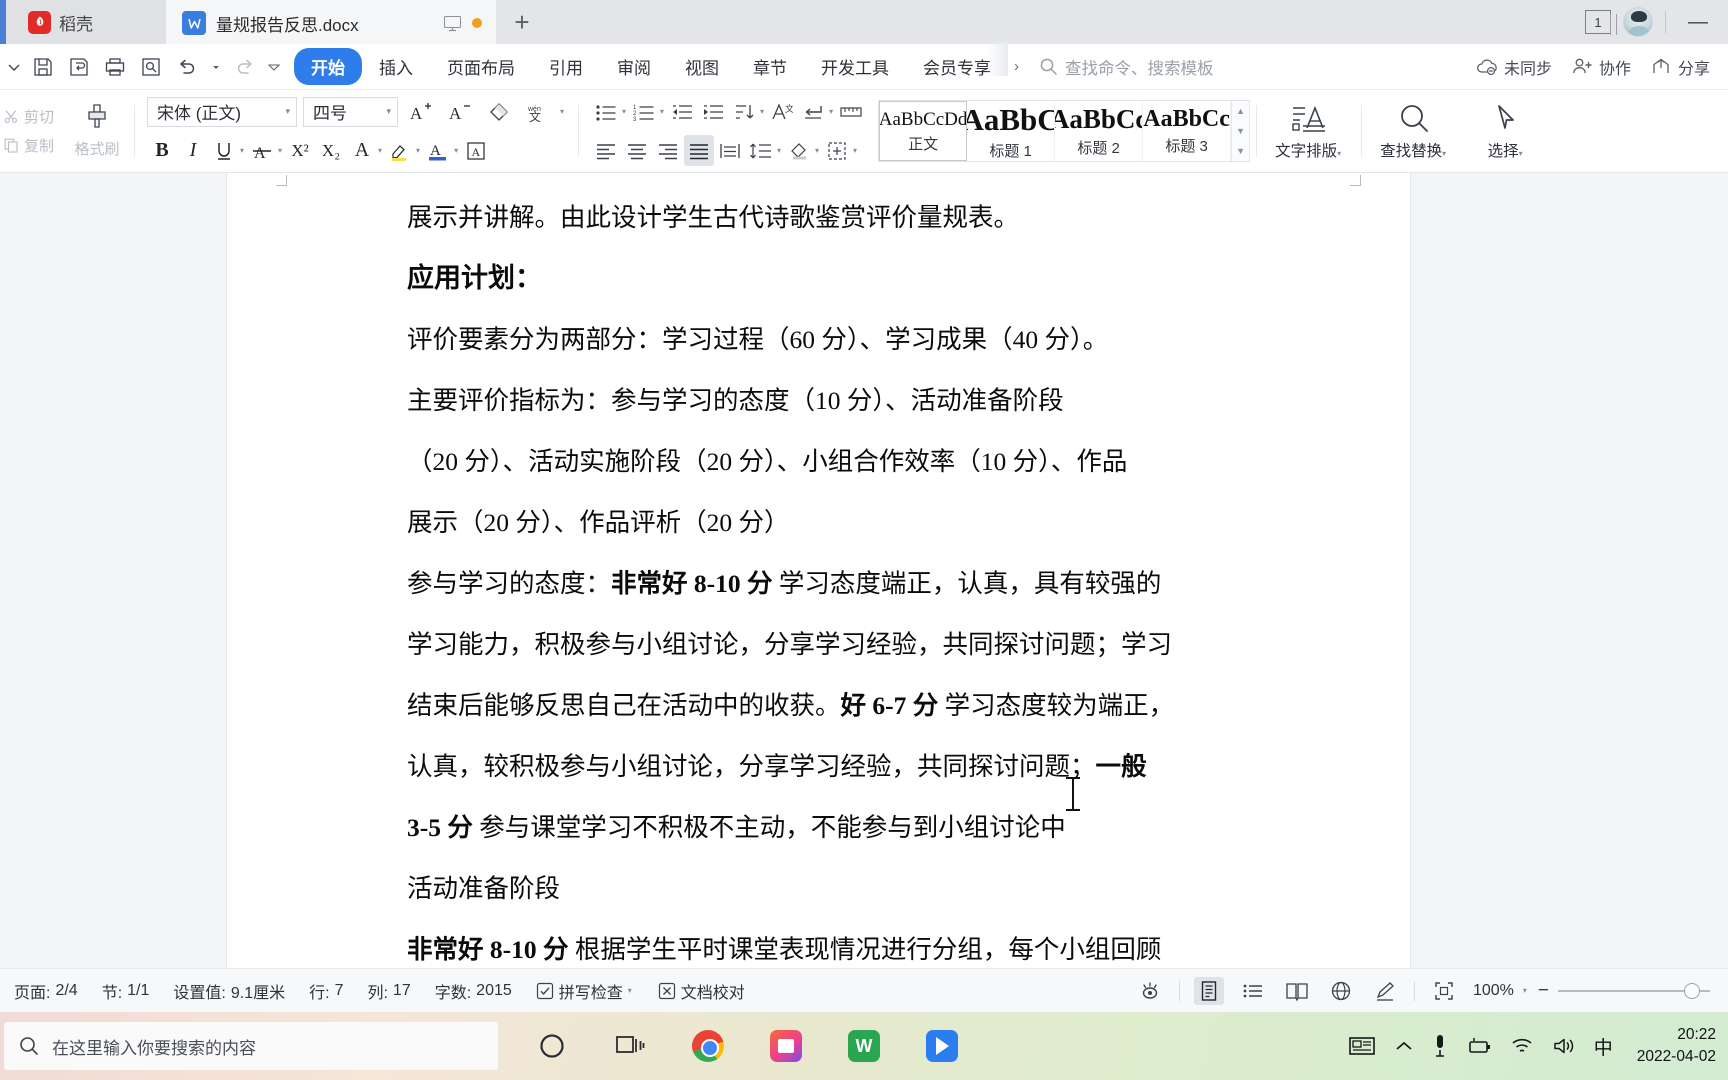 The height and width of the screenshot is (1080, 1728). What do you see at coordinates (381, 150) in the screenshot?
I see `text-effects-dropdown-icon: ▾` at bounding box center [381, 150].